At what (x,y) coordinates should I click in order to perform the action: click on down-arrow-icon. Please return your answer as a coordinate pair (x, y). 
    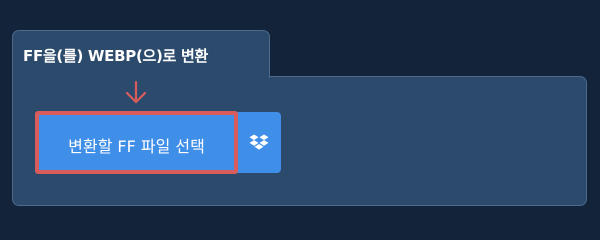
    Looking at the image, I should click on (136, 92).